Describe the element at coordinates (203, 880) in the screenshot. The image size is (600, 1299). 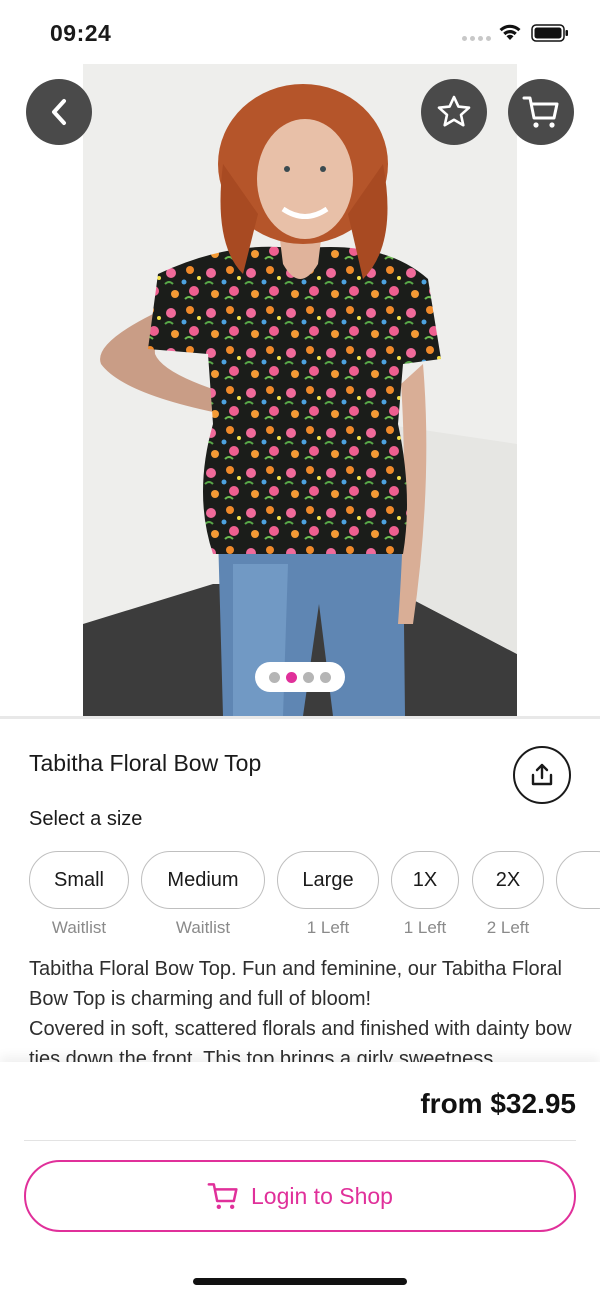
I see `size-option-medium: Medium` at that location.